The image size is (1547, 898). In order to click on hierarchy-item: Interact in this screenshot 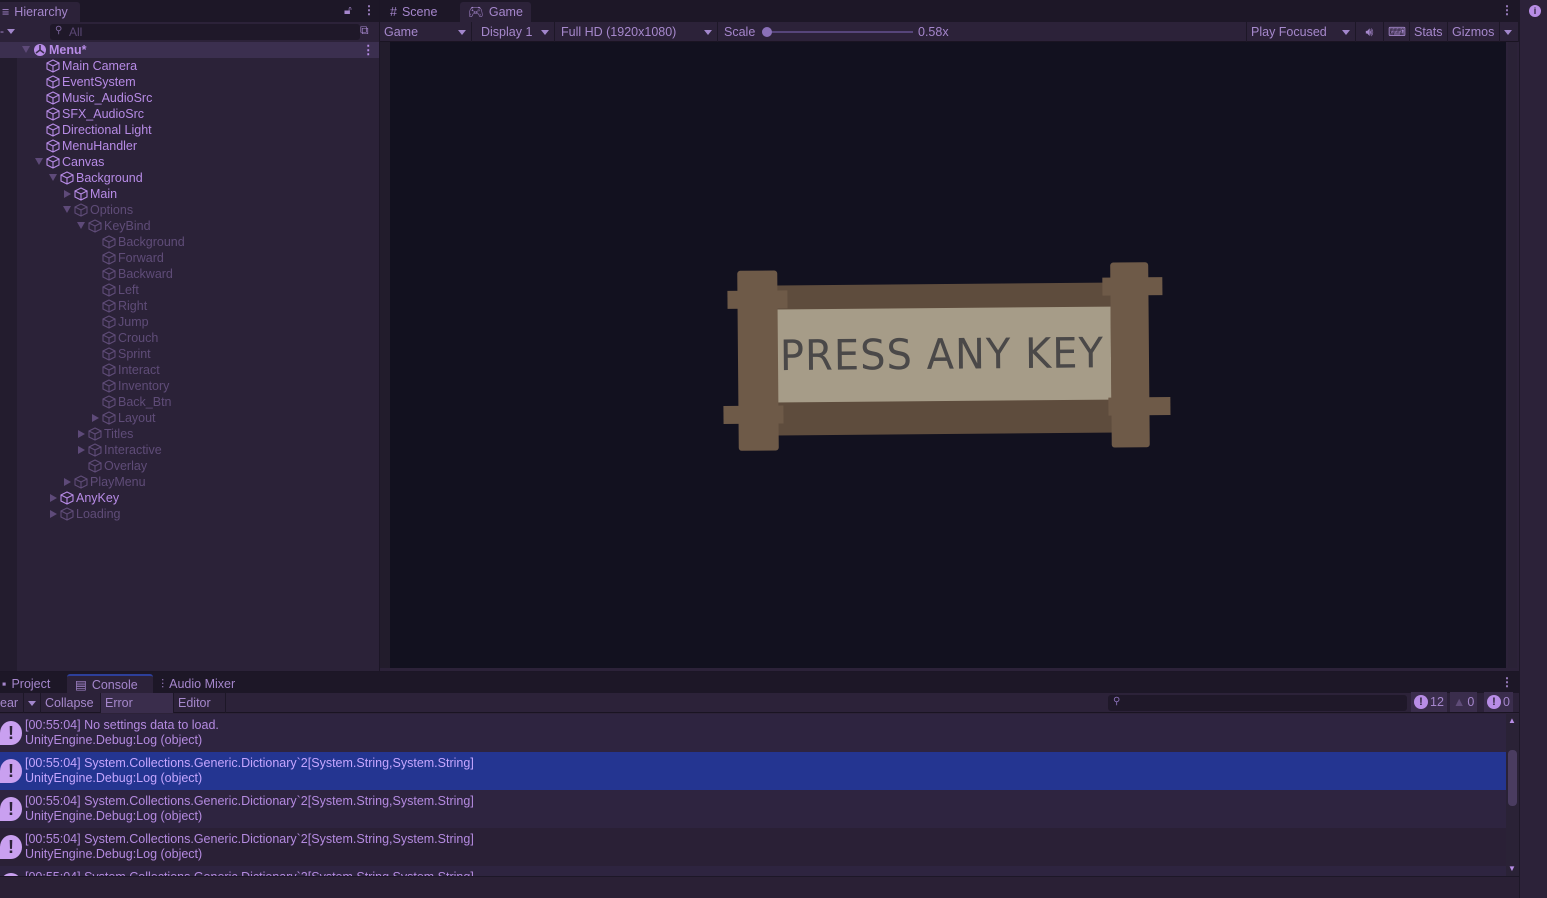, I will do `click(198, 370)`.